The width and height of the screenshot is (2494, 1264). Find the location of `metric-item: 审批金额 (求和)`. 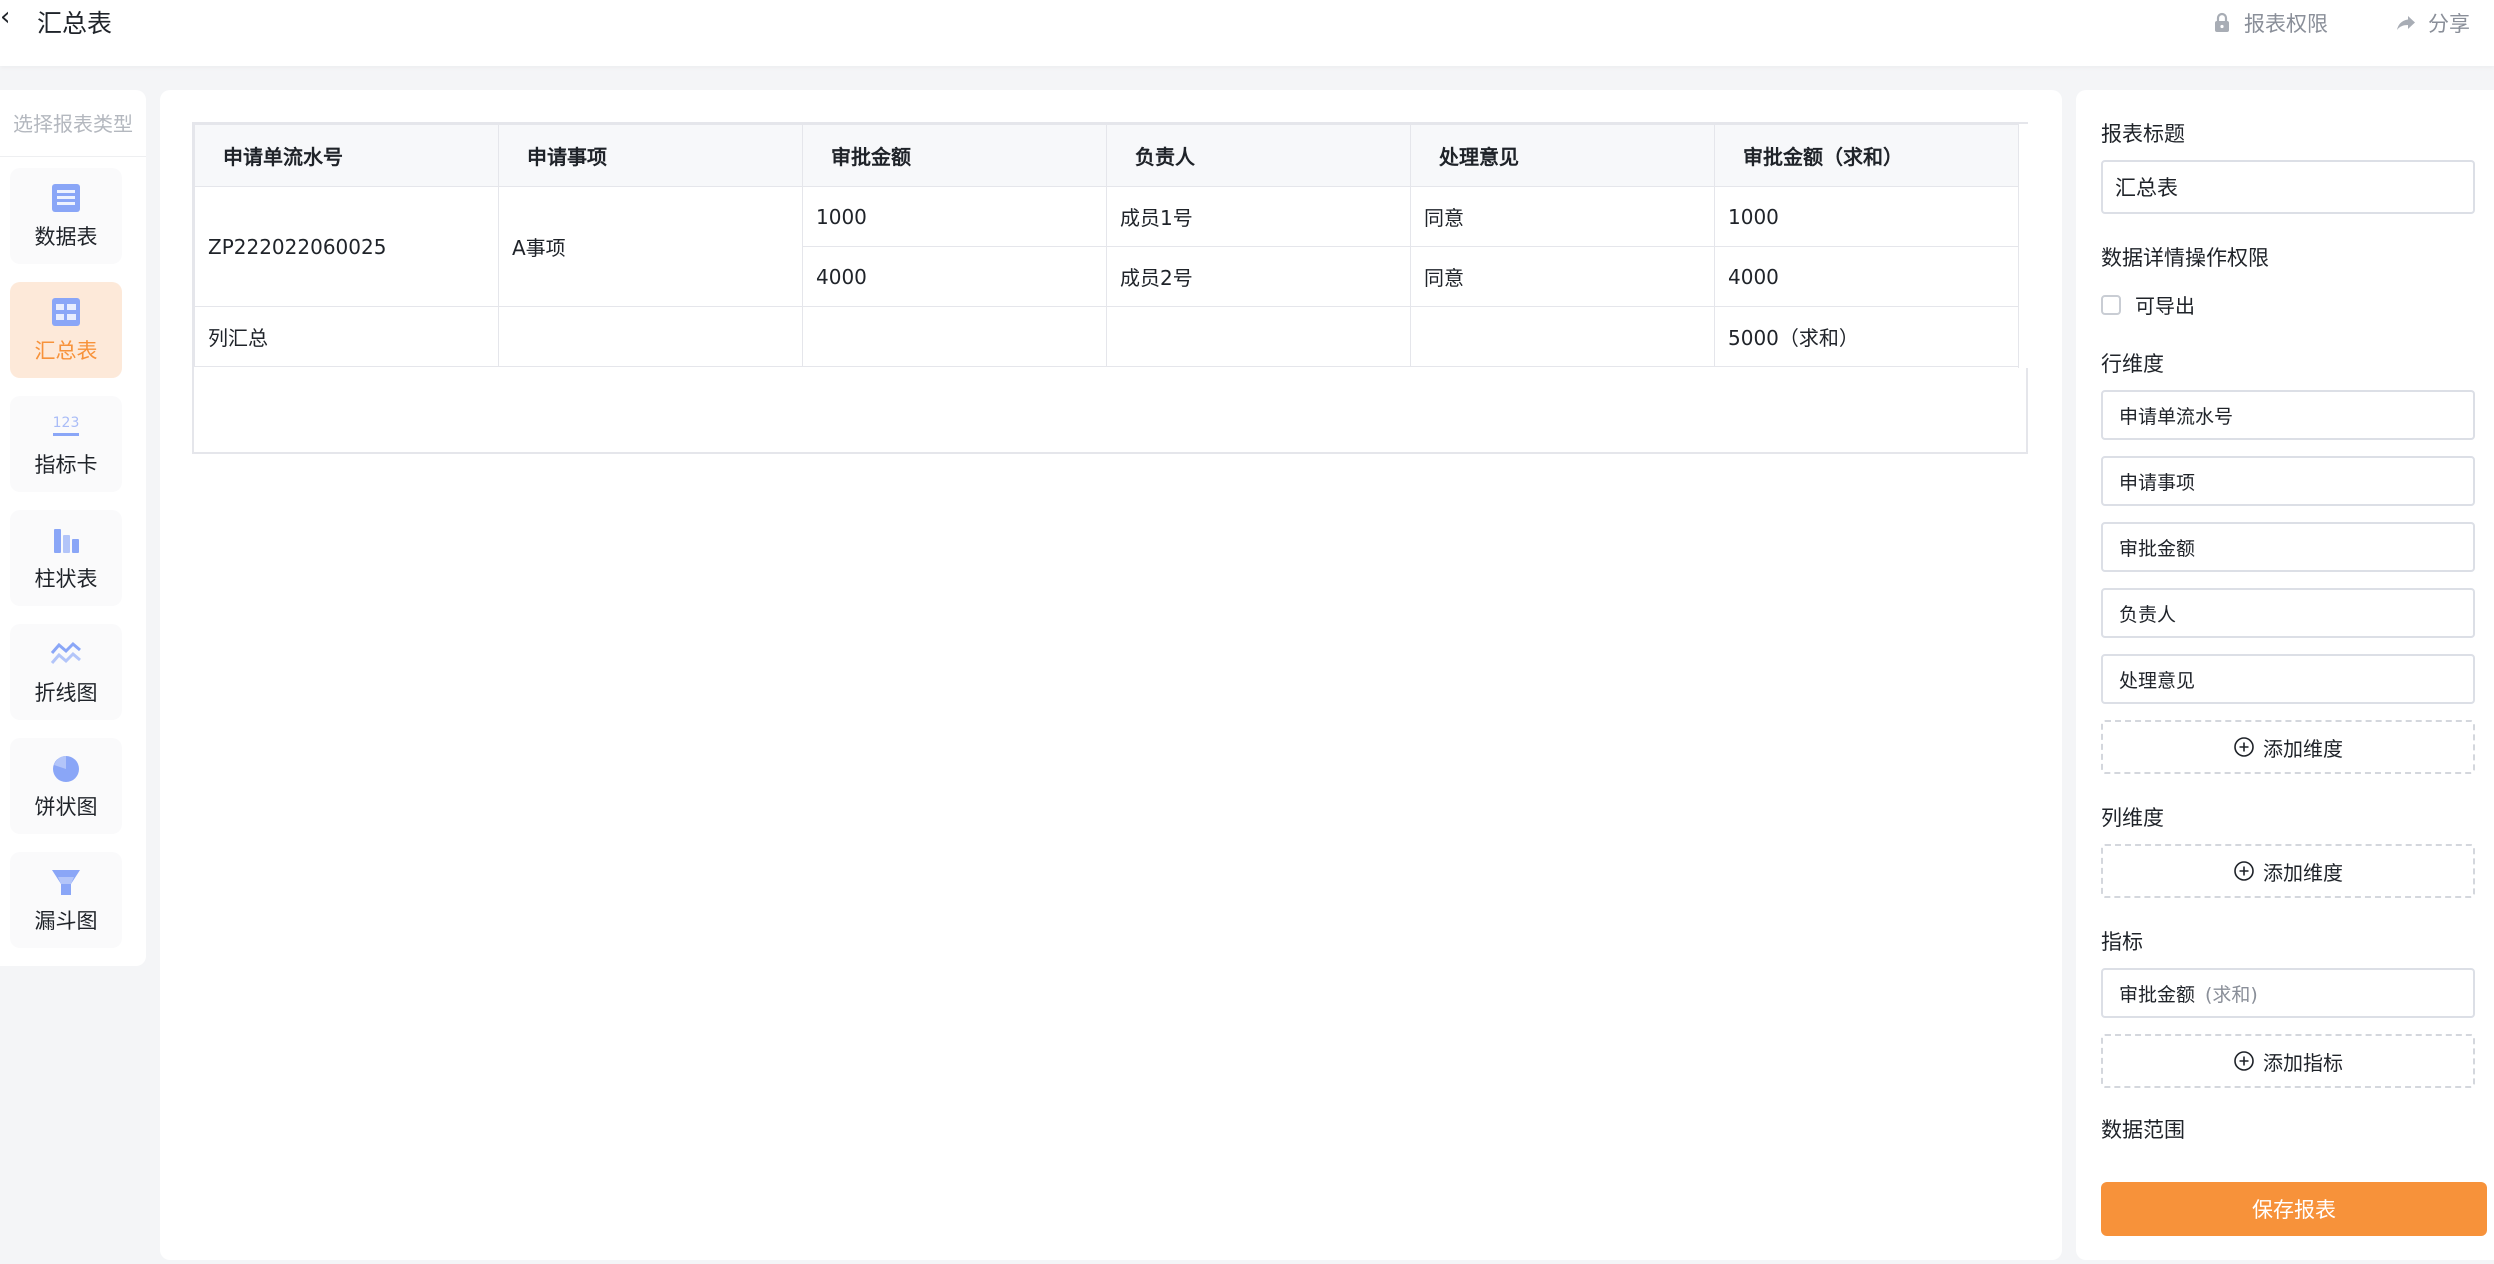

metric-item: 审批金额 (求和) is located at coordinates (2288, 993).